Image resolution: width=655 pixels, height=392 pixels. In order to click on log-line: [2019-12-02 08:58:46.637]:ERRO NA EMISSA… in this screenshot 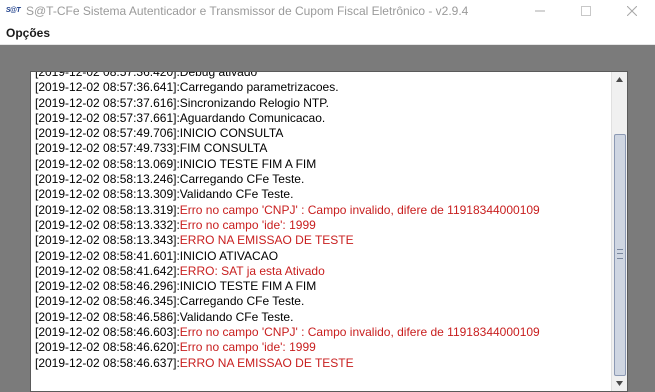, I will do `click(287, 363)`.